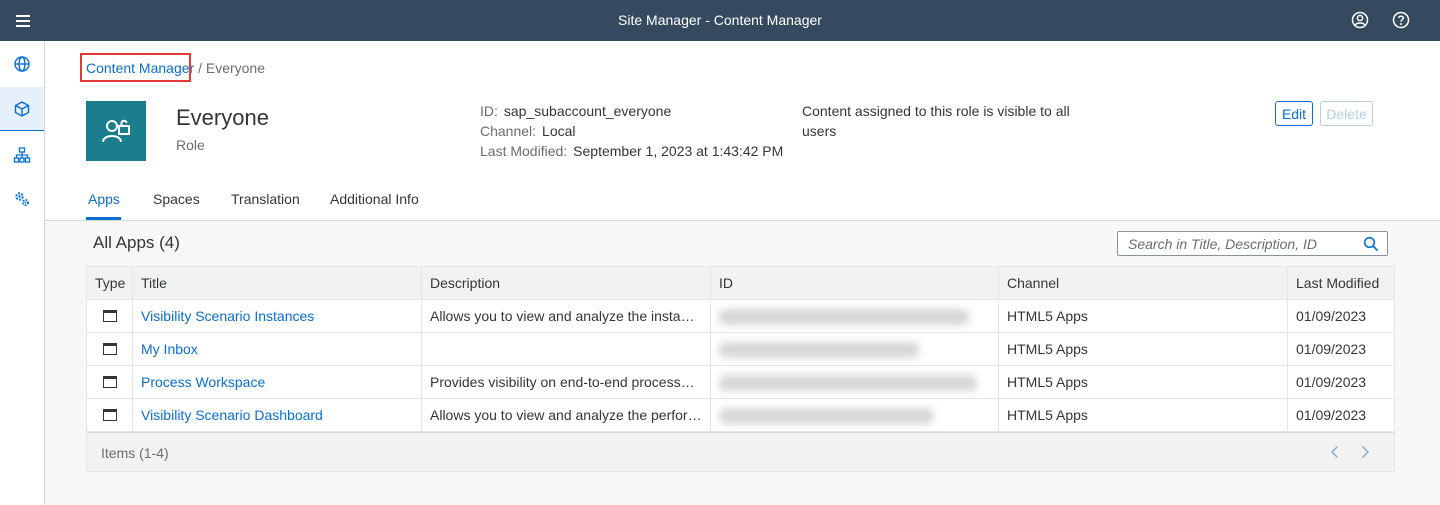 This screenshot has width=1440, height=505. I want to click on shell-bar: Site Manager - Content Manager, so click(720, 20).